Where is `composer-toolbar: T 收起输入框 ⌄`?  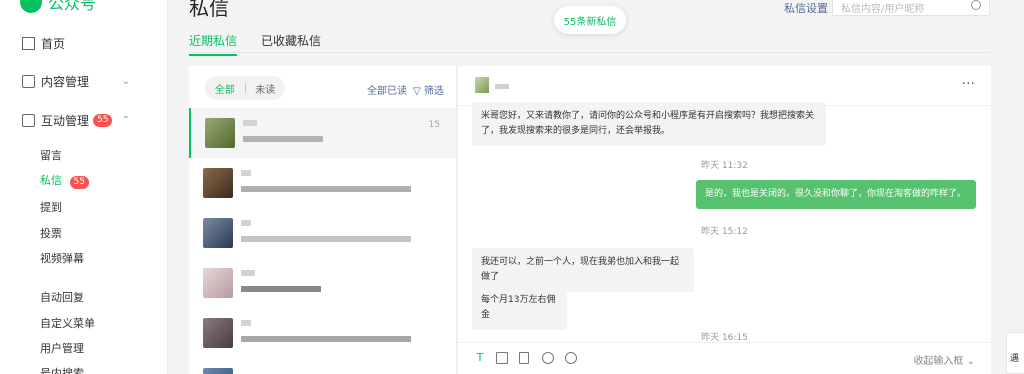
composer-toolbar: T 收起输入框 ⌄ is located at coordinates (724, 358).